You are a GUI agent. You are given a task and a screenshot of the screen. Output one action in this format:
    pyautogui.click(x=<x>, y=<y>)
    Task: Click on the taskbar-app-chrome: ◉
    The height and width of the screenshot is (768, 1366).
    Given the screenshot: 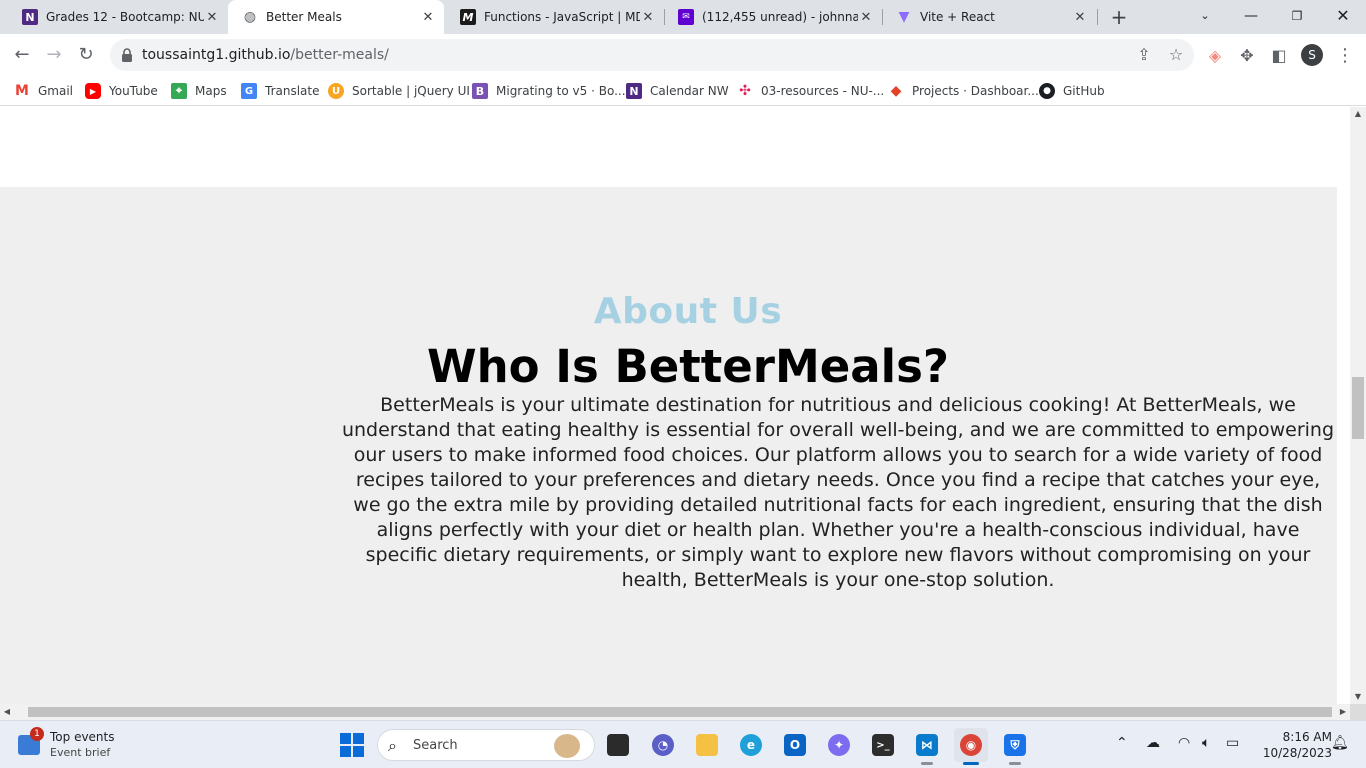 What is the action you would take?
    pyautogui.click(x=971, y=746)
    